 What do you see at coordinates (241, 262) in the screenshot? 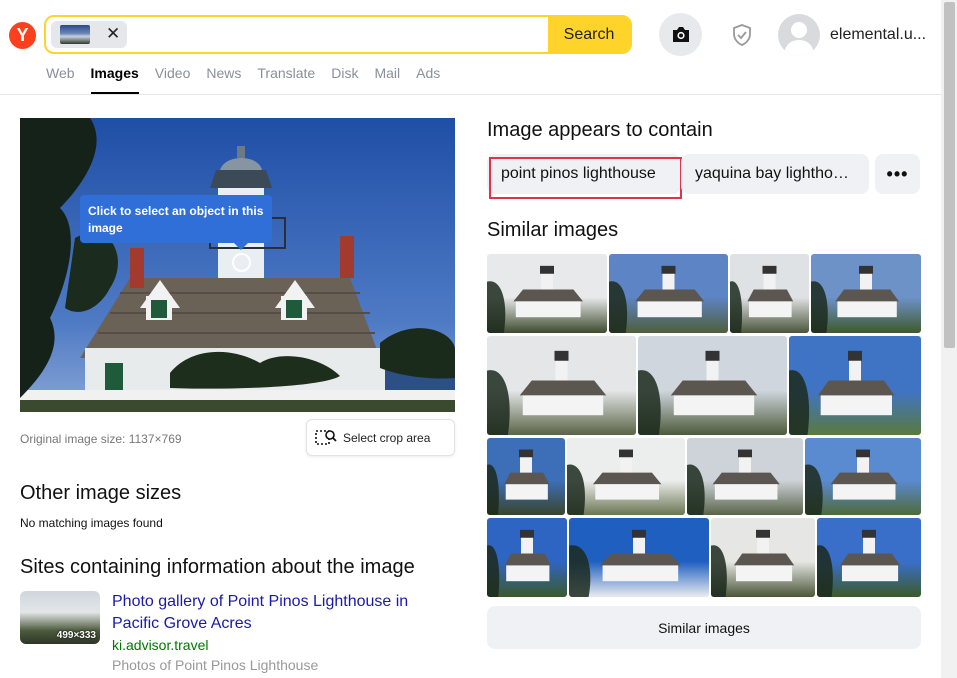
I see `object-target-marker` at bounding box center [241, 262].